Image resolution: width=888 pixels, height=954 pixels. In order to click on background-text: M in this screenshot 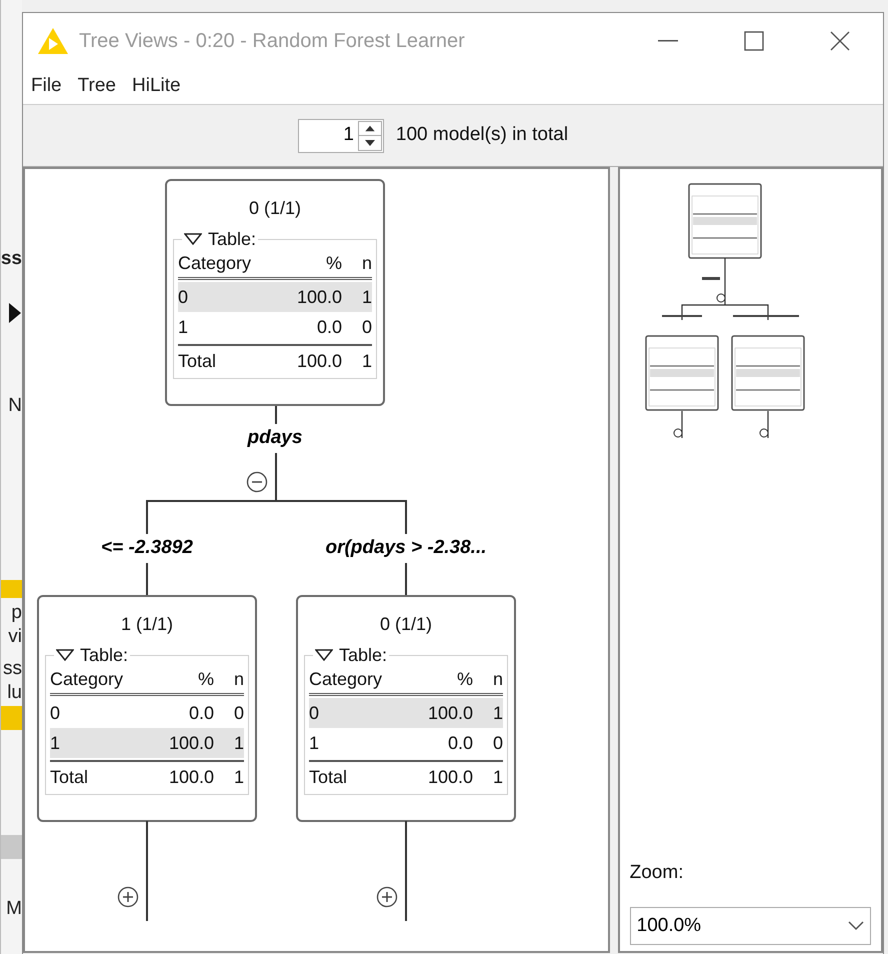, I will do `click(14, 909)`.